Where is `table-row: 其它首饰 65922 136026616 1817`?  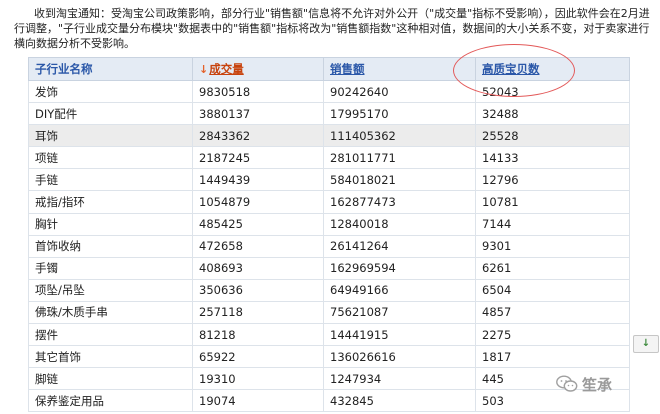
table-row: 其它首饰 65922 136026616 1817 is located at coordinates (329, 357).